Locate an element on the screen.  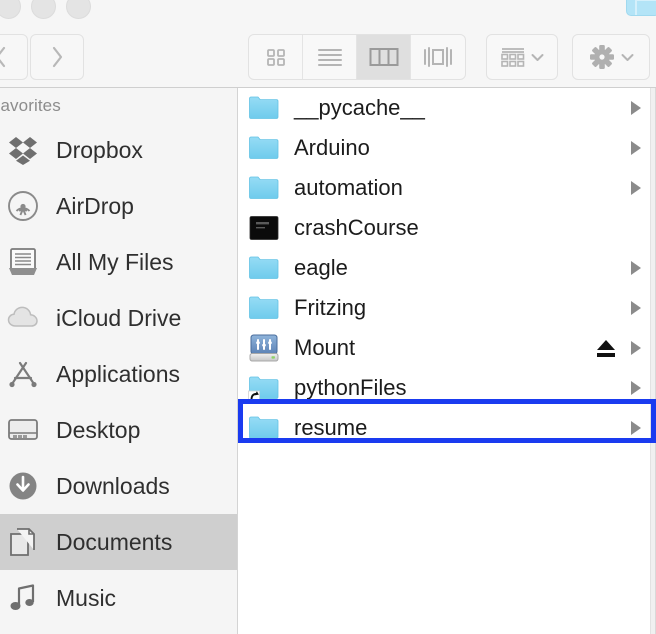
icon-view-button is located at coordinates (276, 57).